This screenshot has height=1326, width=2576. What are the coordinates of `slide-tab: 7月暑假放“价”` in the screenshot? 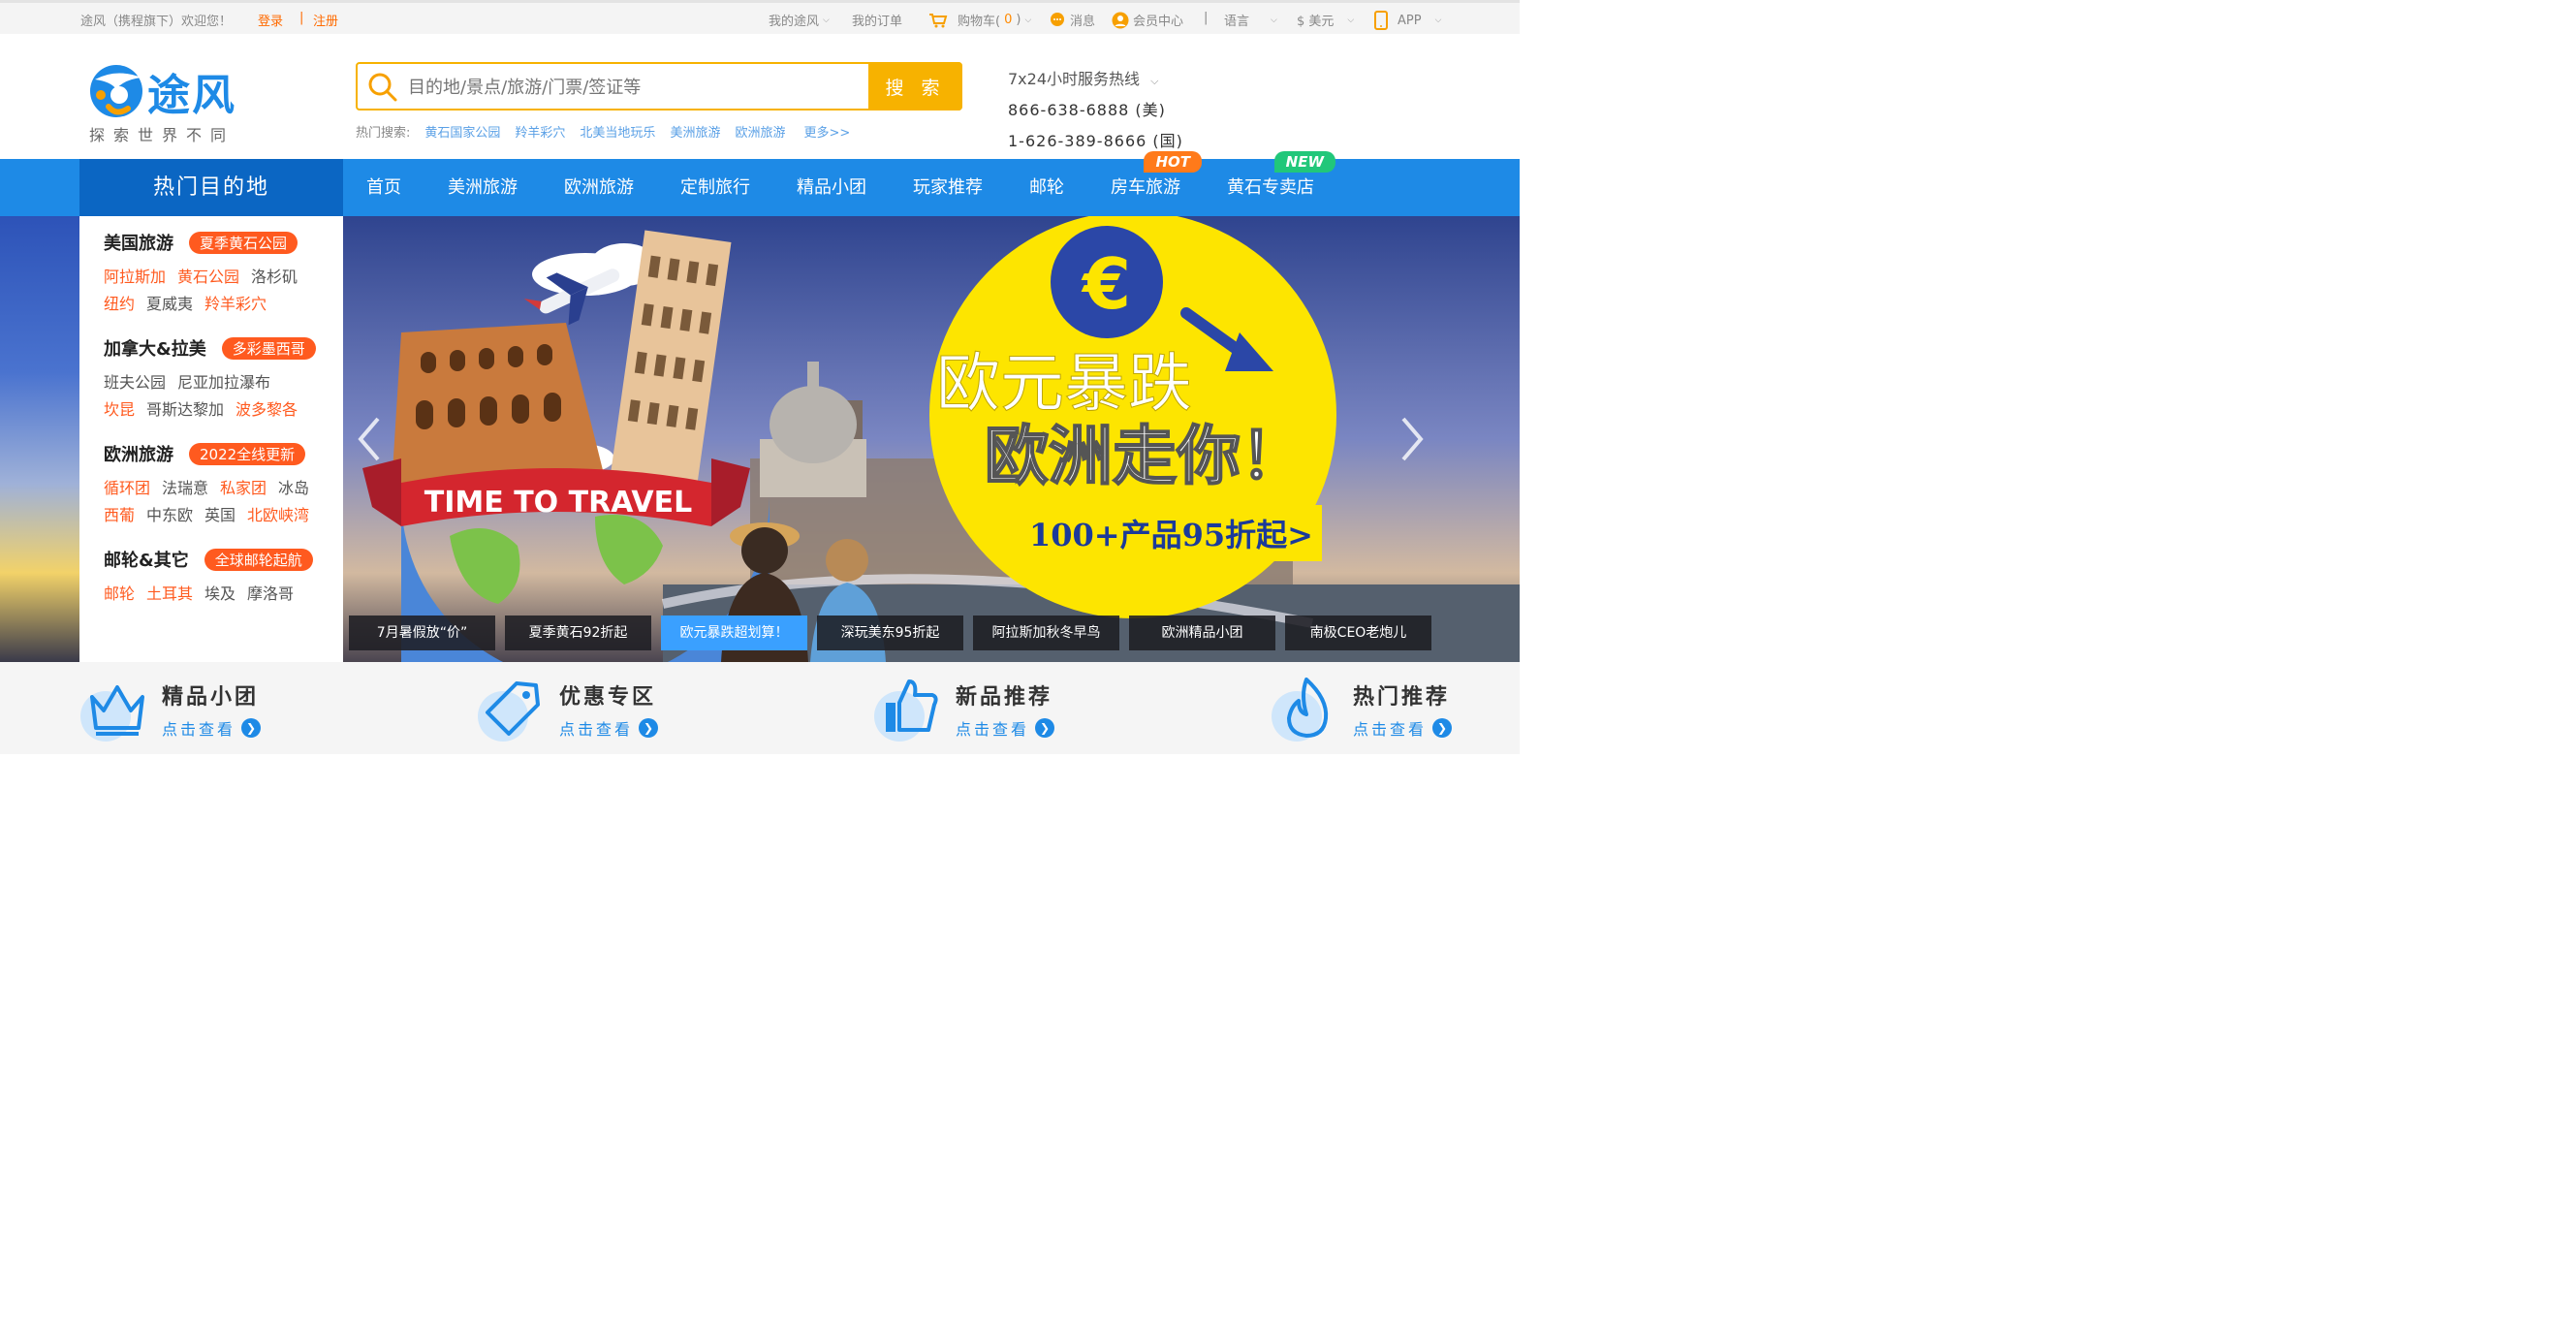 It's located at (422, 633).